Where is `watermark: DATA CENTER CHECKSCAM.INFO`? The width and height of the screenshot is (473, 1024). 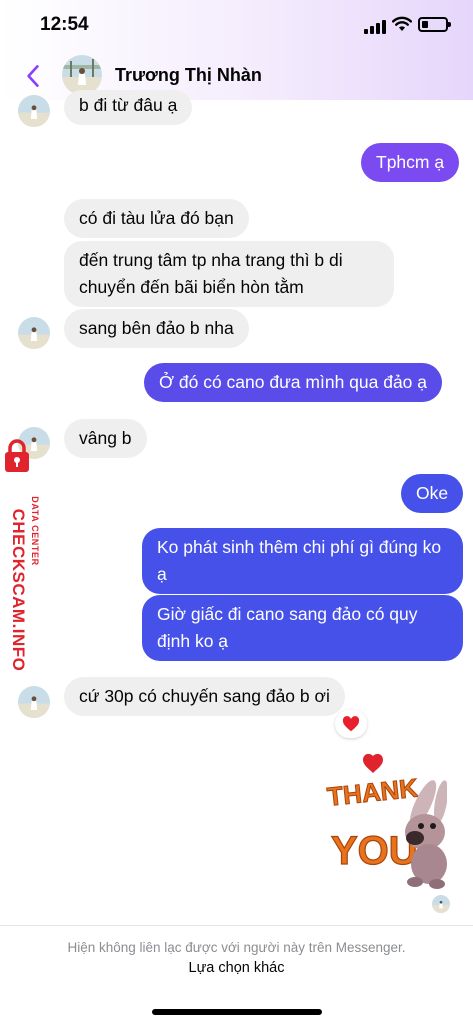 watermark: DATA CENTER CHECKSCAM.INFO is located at coordinates (26, 550).